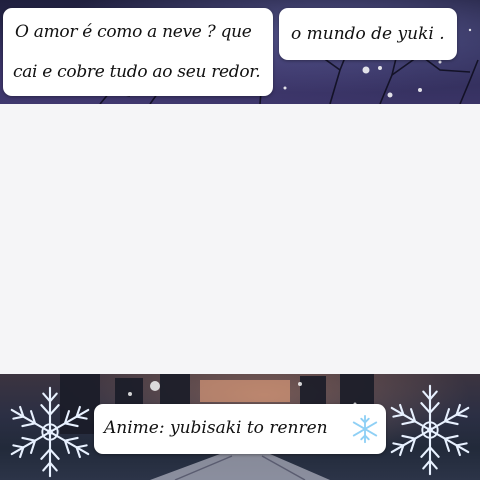 The width and height of the screenshot is (480, 480). What do you see at coordinates (137, 72) in the screenshot?
I see `quote-line-2: cai e cobre tudo ao seu redor.` at bounding box center [137, 72].